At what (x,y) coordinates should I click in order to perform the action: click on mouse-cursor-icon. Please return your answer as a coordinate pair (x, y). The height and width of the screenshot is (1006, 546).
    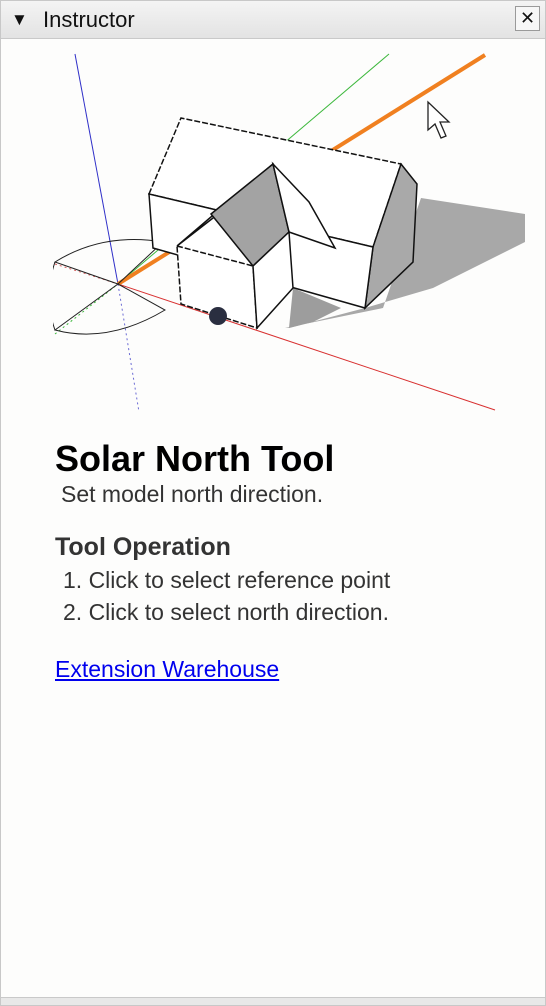
    Looking at the image, I should click on (439, 119).